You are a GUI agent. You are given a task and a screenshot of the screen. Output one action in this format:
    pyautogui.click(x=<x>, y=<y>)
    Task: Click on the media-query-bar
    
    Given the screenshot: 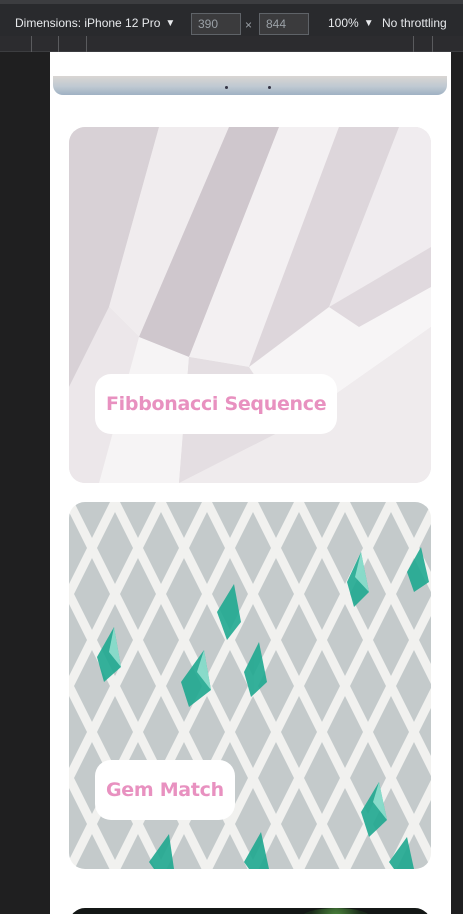 What is the action you would take?
    pyautogui.click(x=231, y=44)
    